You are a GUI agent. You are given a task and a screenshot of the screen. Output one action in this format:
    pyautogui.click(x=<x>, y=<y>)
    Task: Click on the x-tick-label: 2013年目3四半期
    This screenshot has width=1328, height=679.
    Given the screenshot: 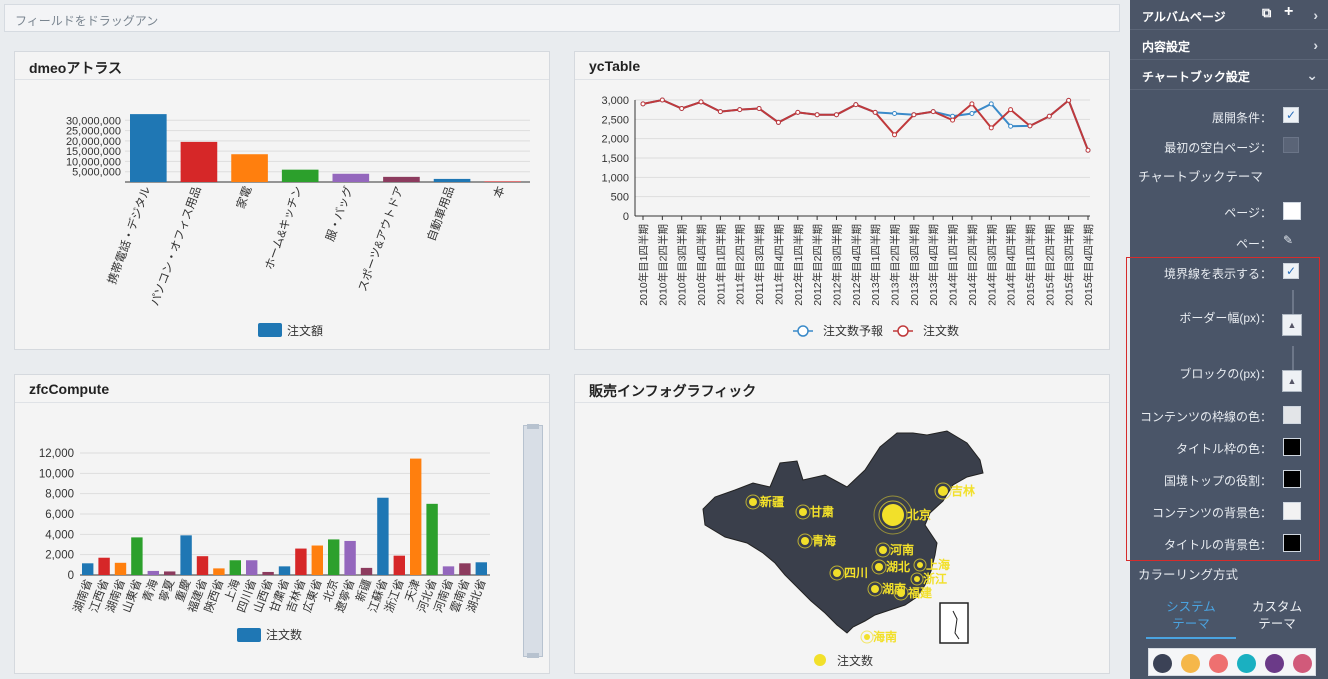 What is the action you would take?
    pyautogui.click(x=914, y=265)
    